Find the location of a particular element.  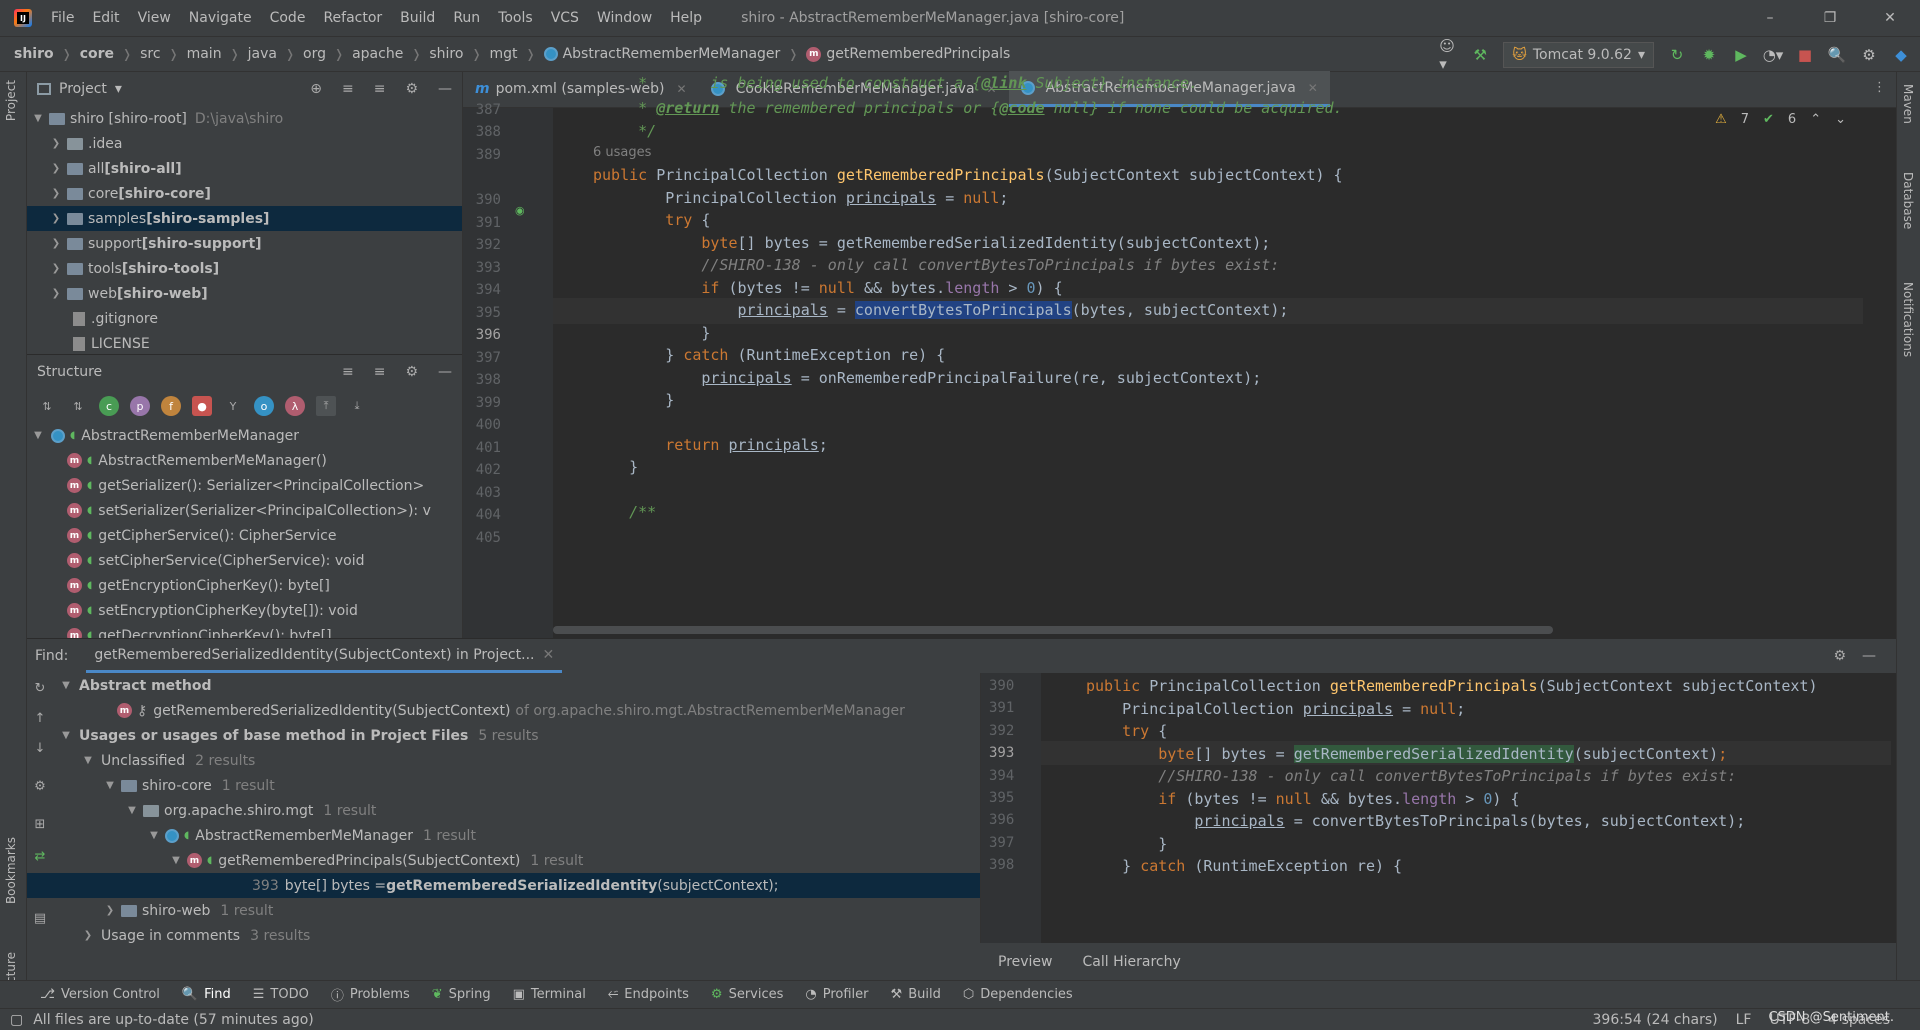

menu-tools: Tools is located at coordinates (515, 18).